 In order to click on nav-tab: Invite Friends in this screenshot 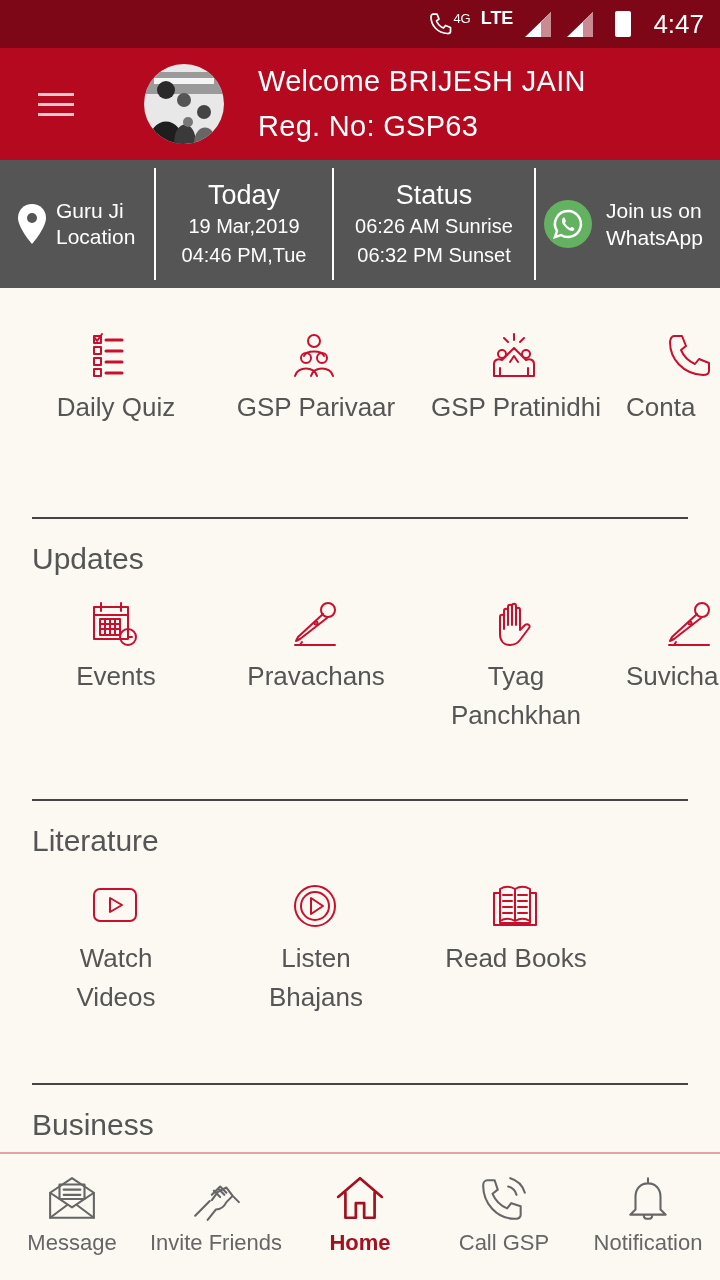, I will do `click(216, 1216)`.